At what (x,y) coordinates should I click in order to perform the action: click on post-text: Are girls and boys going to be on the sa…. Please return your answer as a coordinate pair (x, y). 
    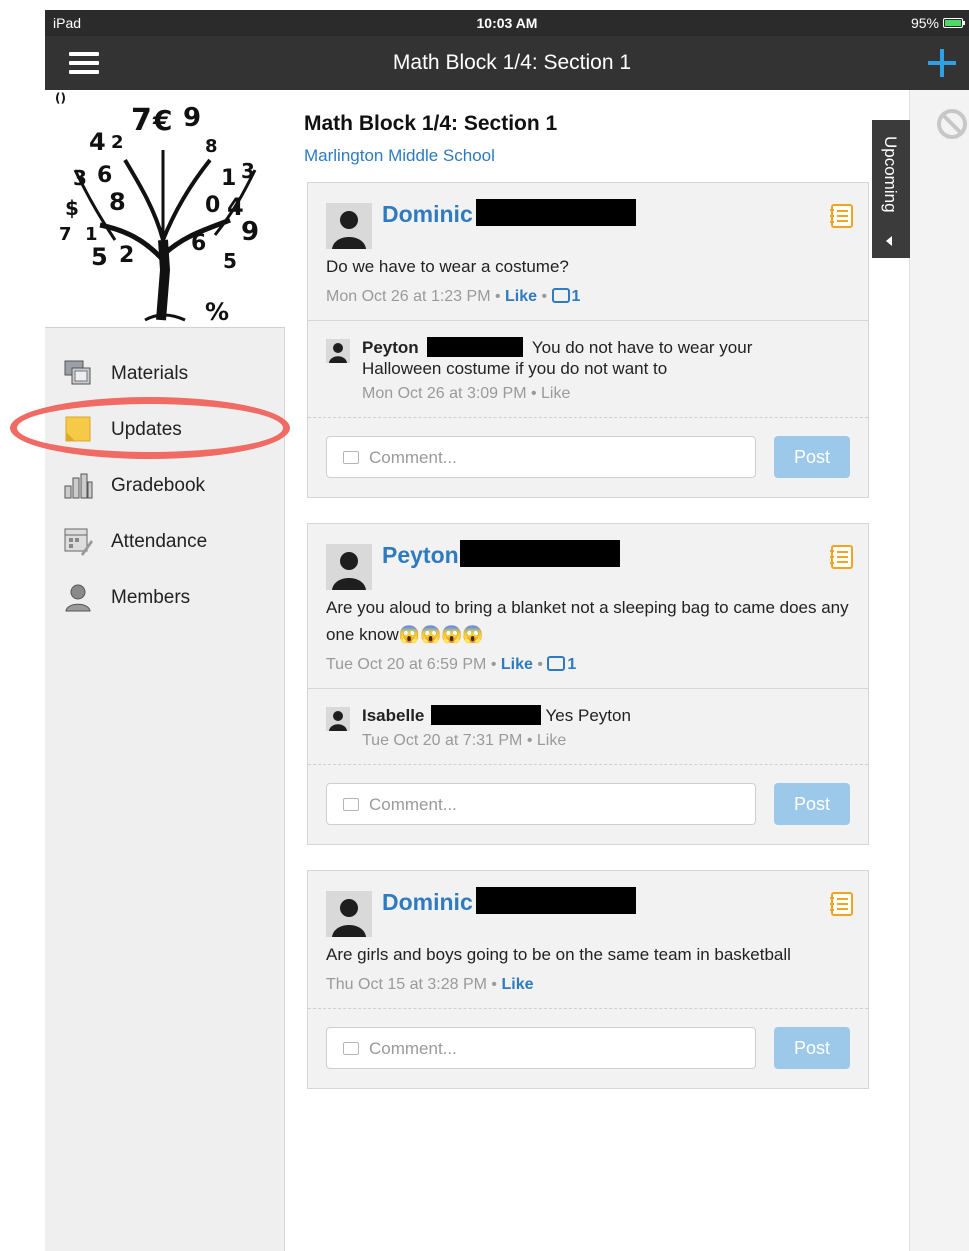
    Looking at the image, I should click on (558, 954).